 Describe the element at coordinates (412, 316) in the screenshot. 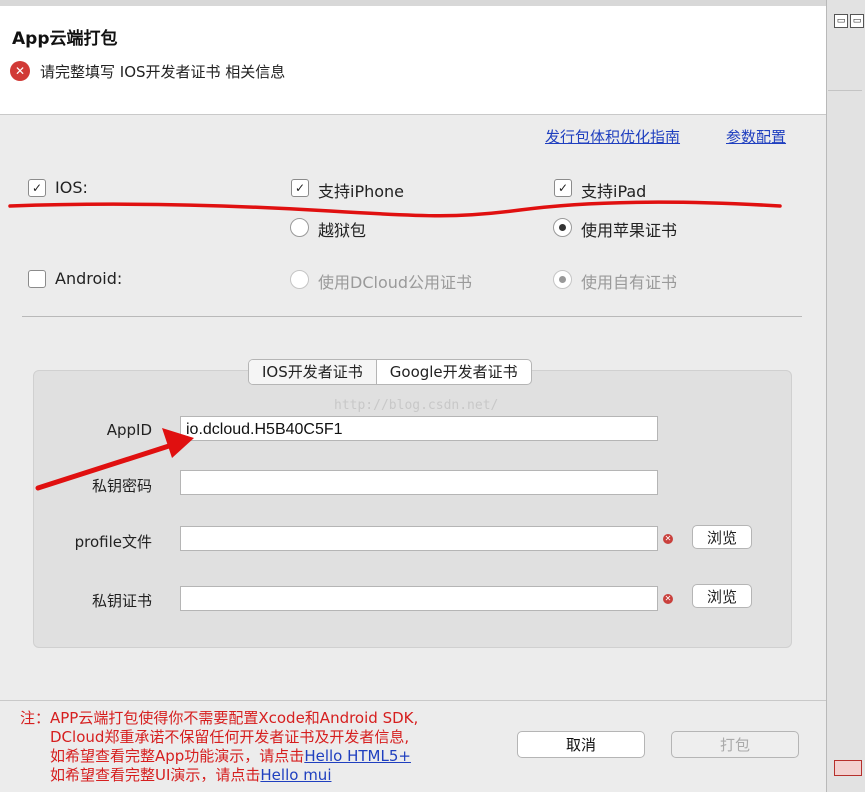

I see `section-divider` at that location.